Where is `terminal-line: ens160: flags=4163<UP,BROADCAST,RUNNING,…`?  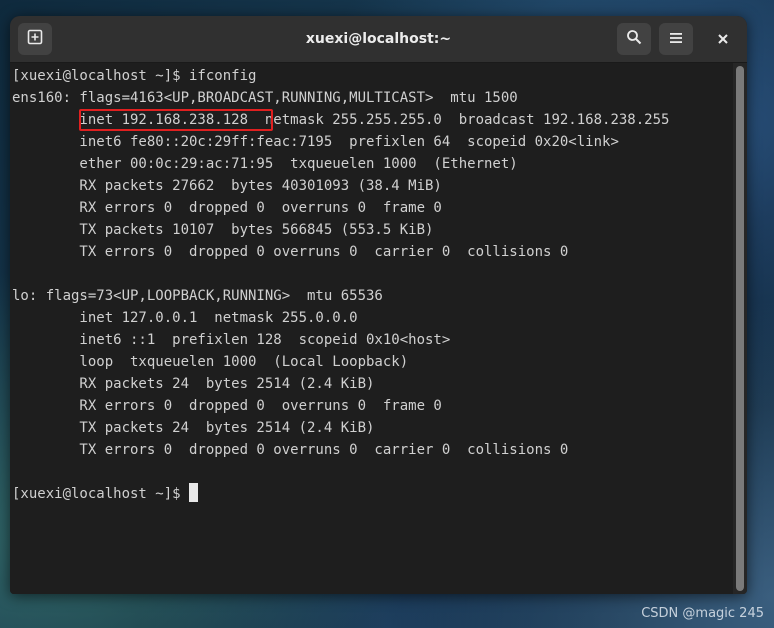 terminal-line: ens160: flags=4163<UP,BROADCAST,RUNNING,… is located at coordinates (265, 98).